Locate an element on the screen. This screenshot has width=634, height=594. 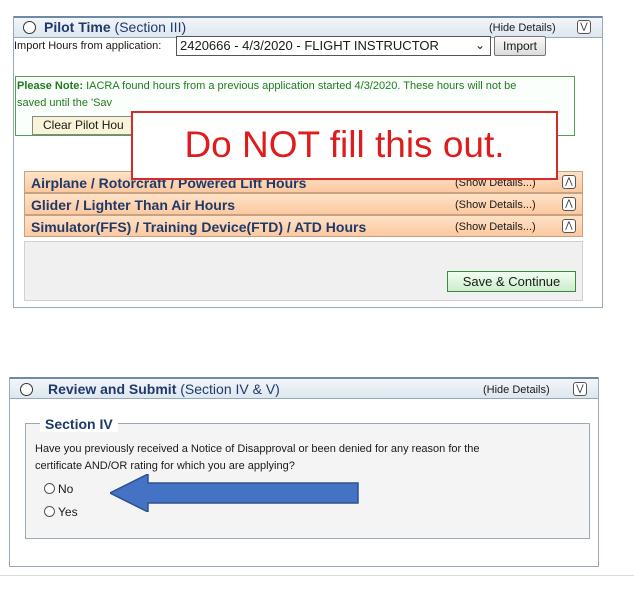
import-button: Import is located at coordinates (520, 46).